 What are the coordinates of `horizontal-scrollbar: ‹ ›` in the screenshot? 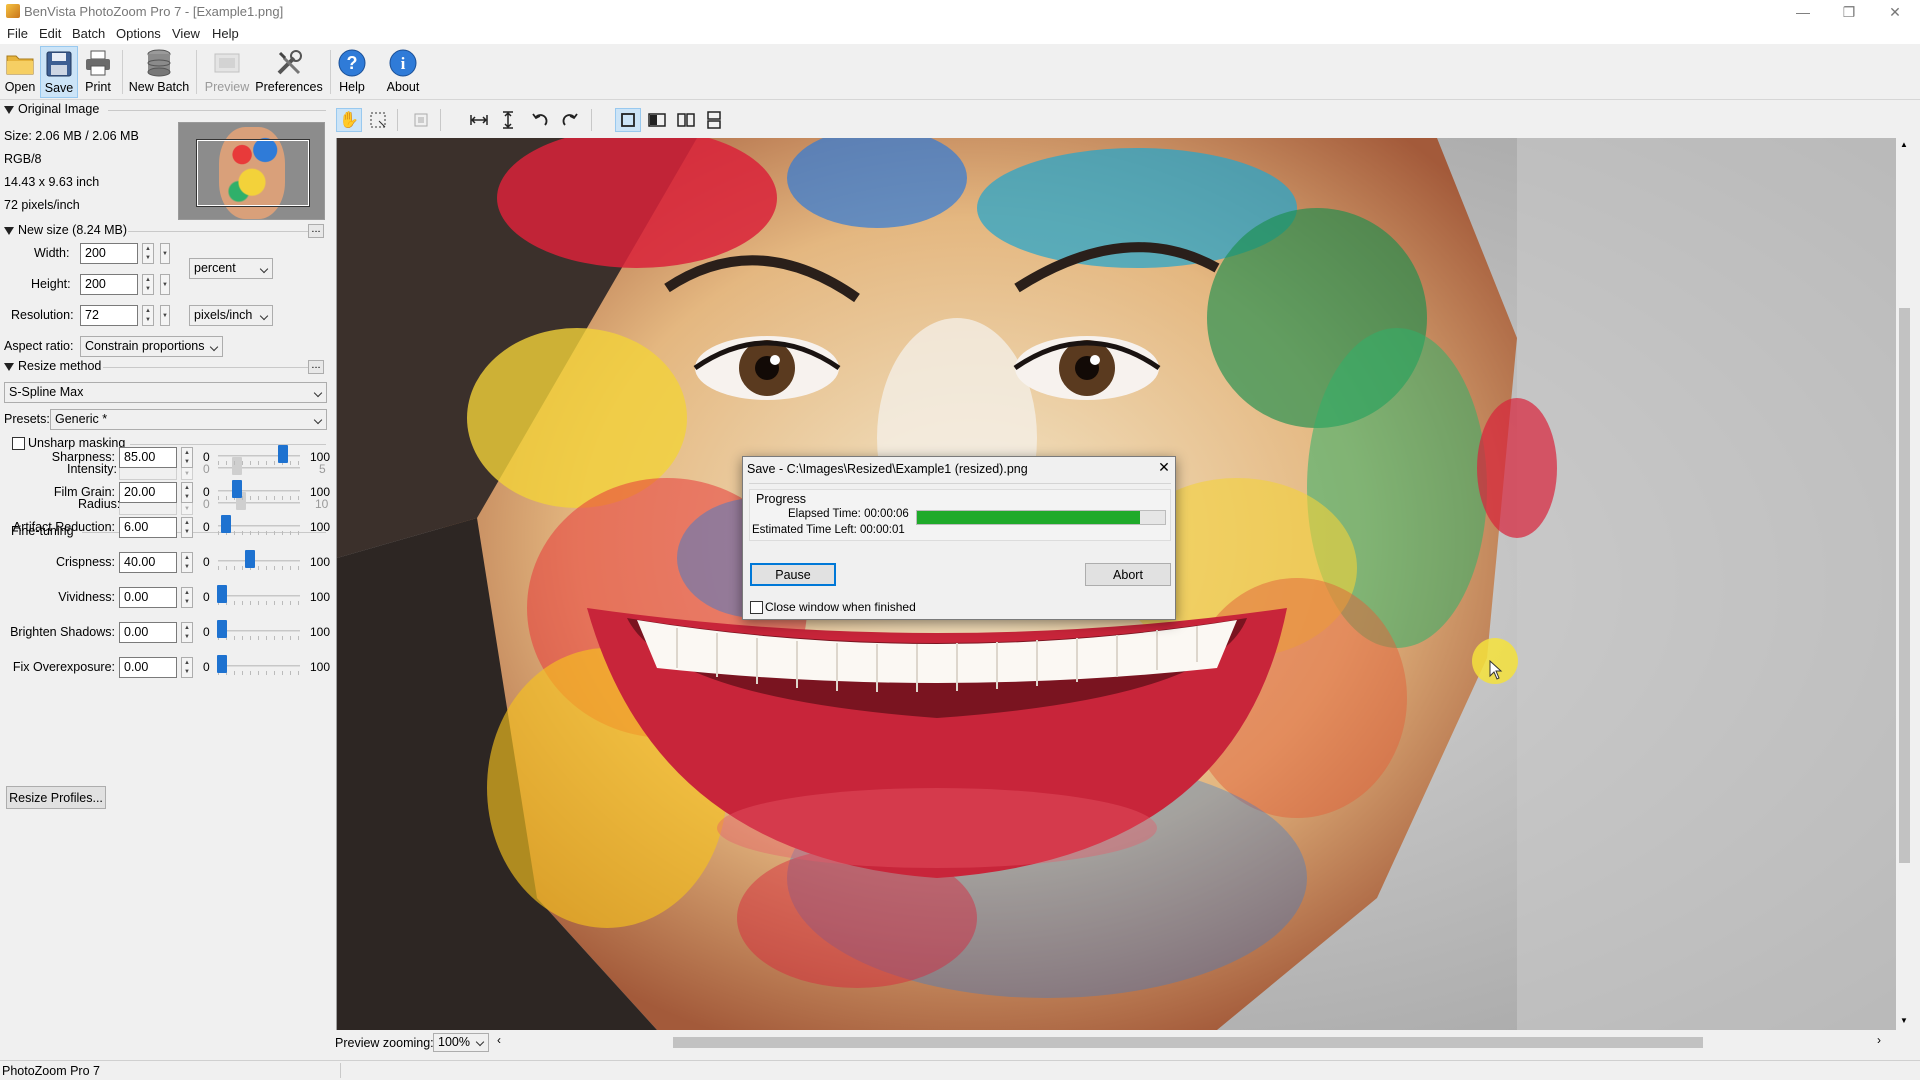 It's located at (1194, 1042).